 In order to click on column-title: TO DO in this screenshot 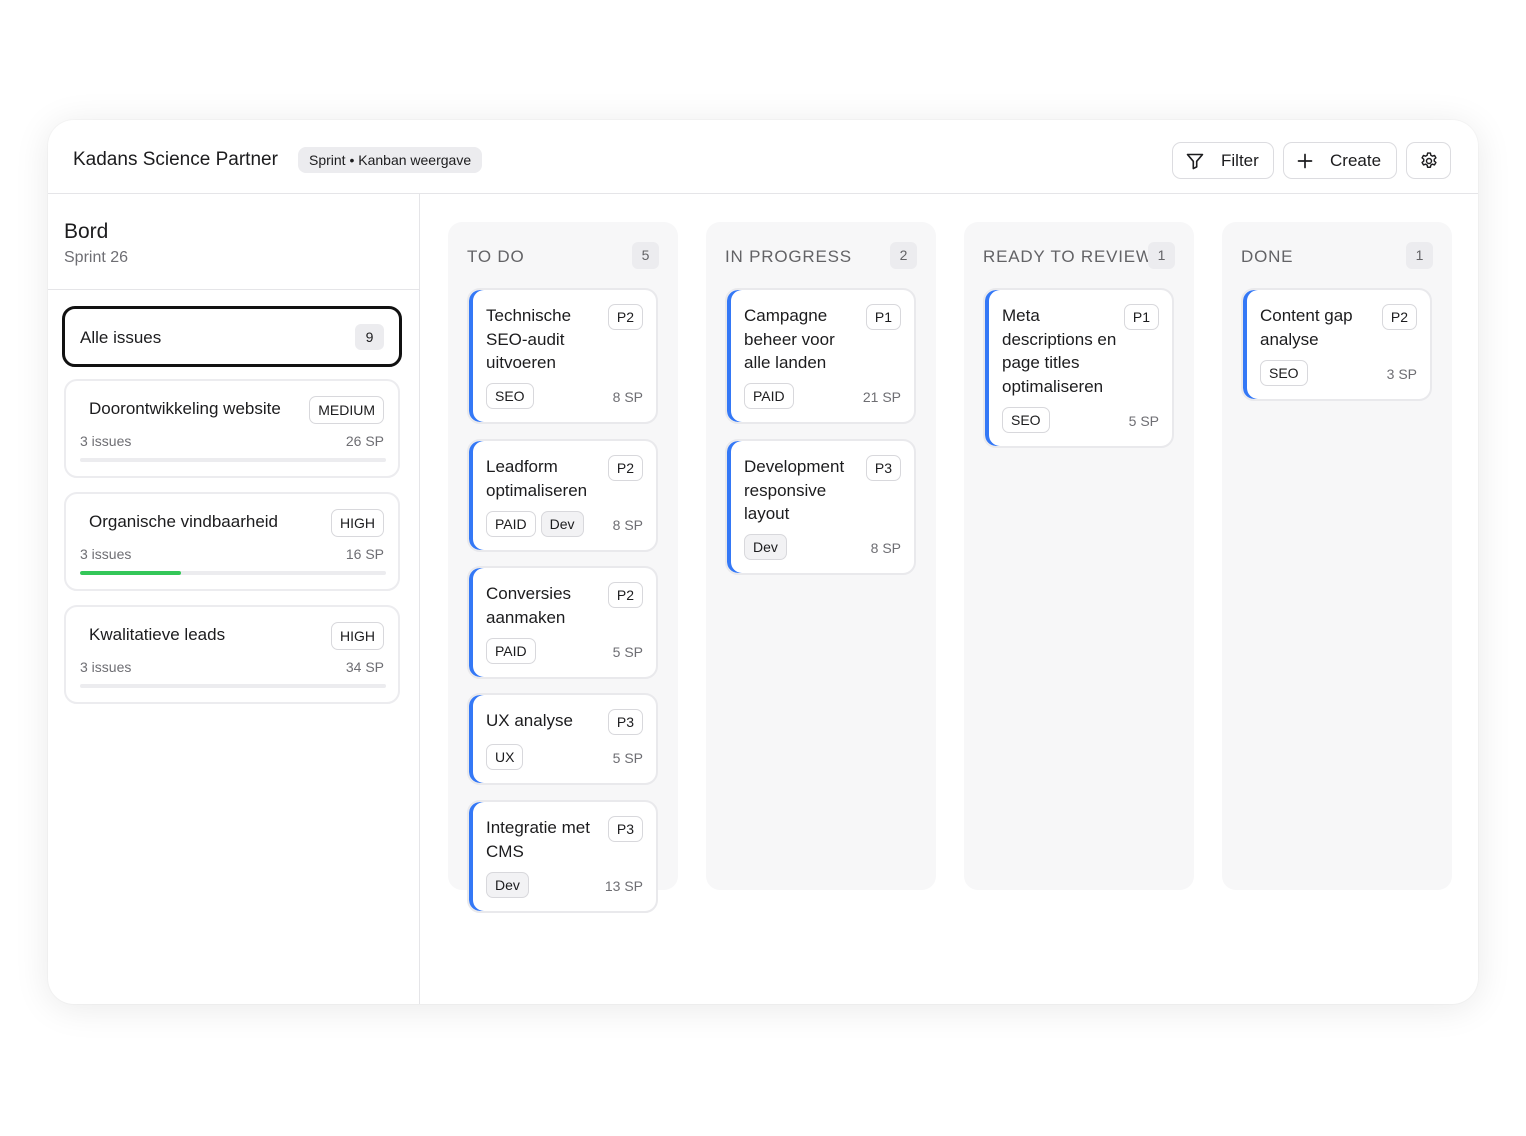, I will do `click(496, 256)`.